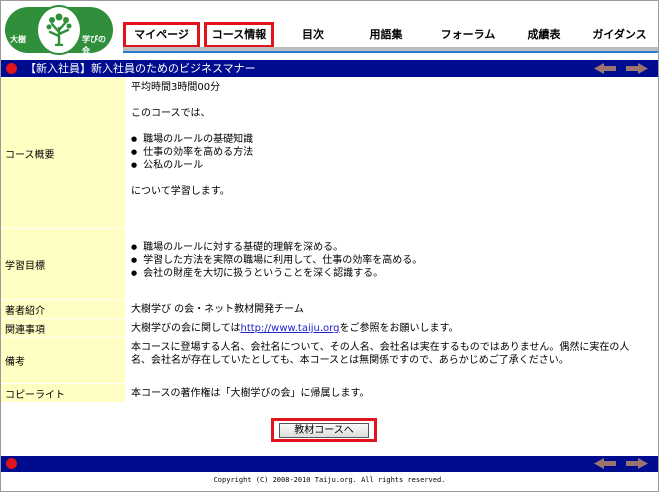 This screenshot has height=492, width=659. I want to click on go-to-course-button: 教材コースへ, so click(324, 430).